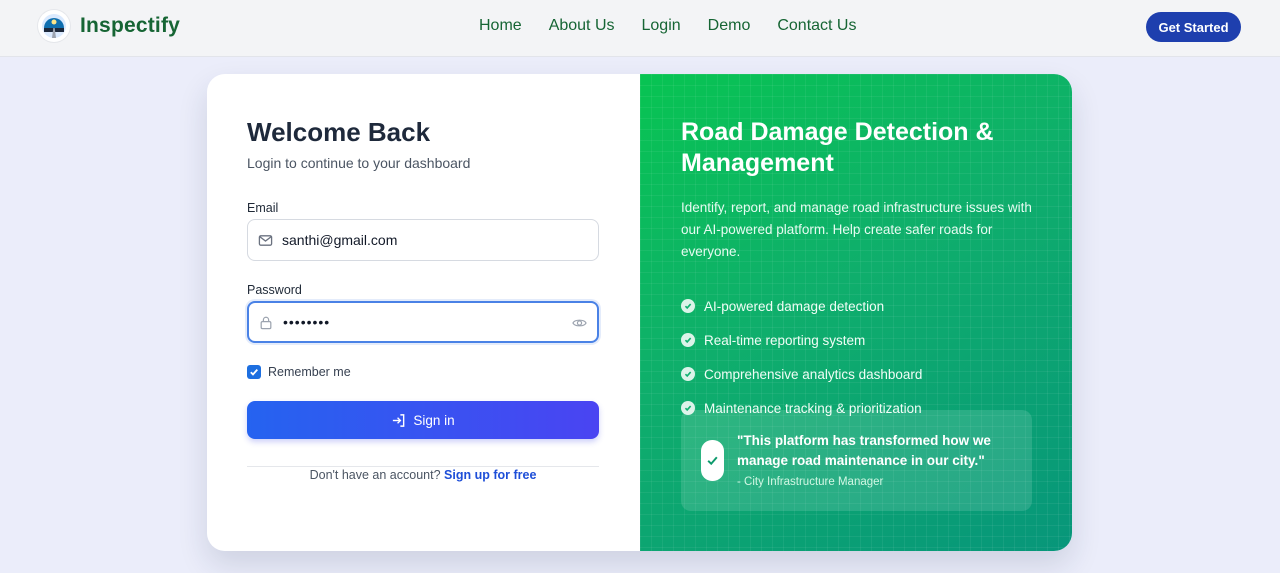  Describe the element at coordinates (837, 147) in the screenshot. I see `promo-title: Road Damage Detection & Management` at that location.